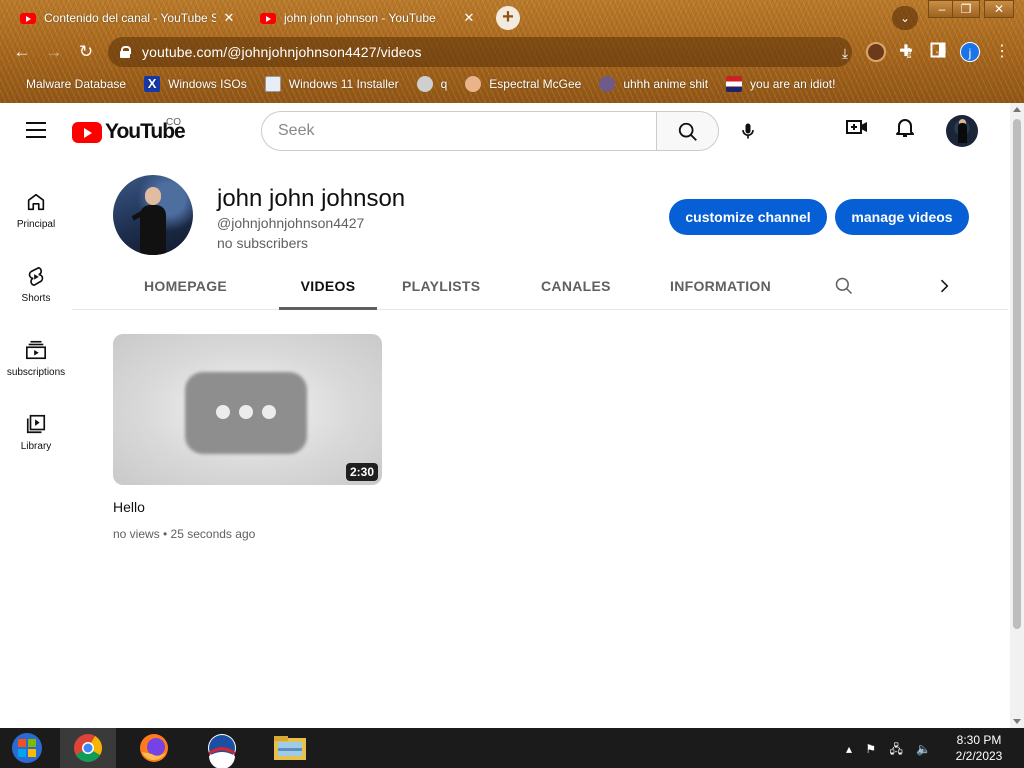 The width and height of the screenshot is (1024, 768). What do you see at coordinates (870, 749) in the screenshot?
I see `action-center-flag-icon: ⚑` at bounding box center [870, 749].